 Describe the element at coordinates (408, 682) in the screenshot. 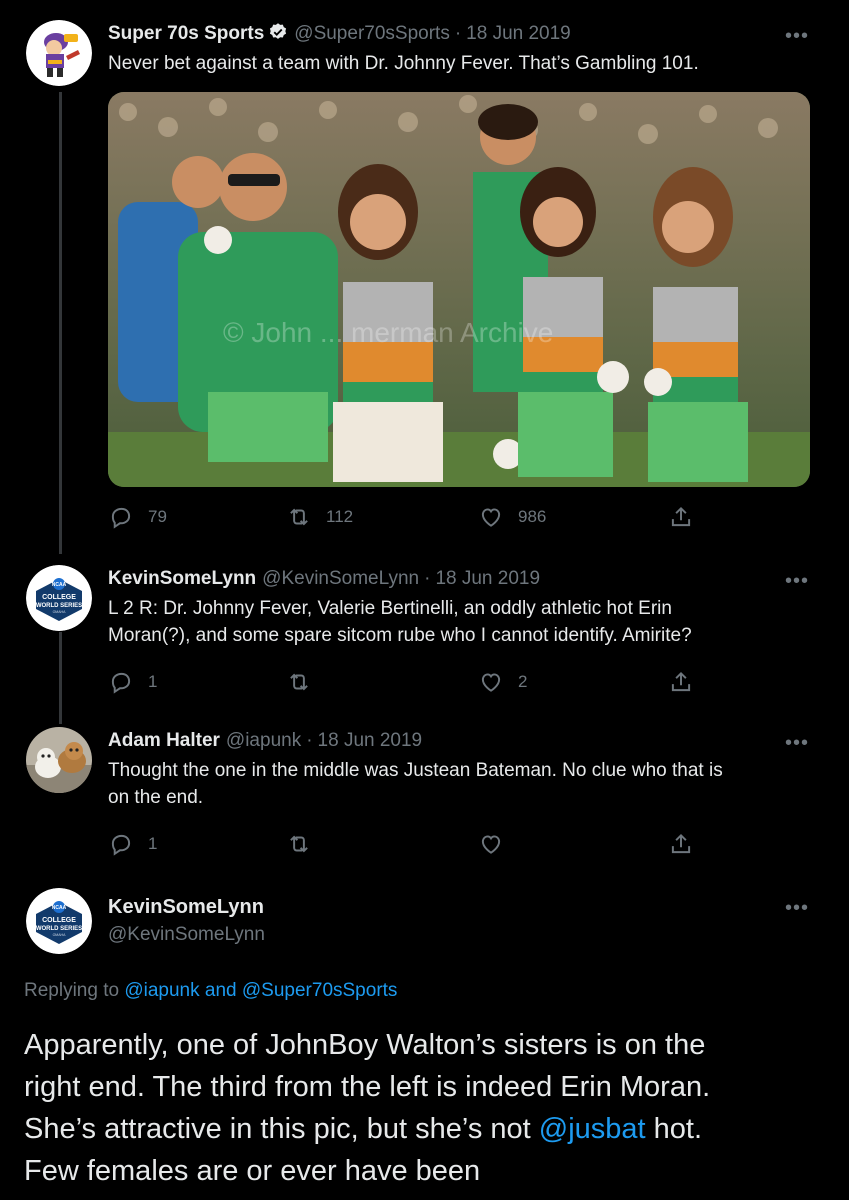

I see `tweet-actions: 1 2` at that location.